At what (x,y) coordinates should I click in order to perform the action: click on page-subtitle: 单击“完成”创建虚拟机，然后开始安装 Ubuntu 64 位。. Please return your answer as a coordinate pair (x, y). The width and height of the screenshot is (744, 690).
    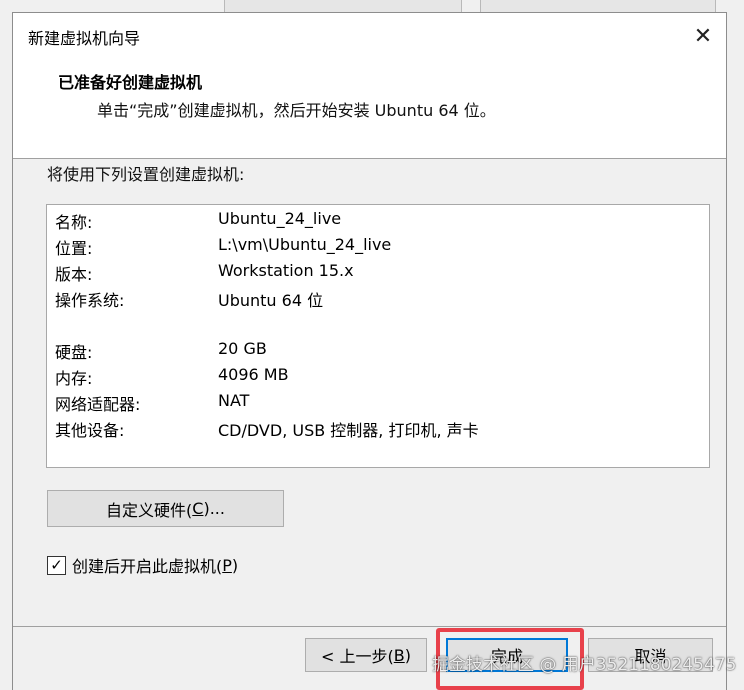
    Looking at the image, I should click on (296, 110).